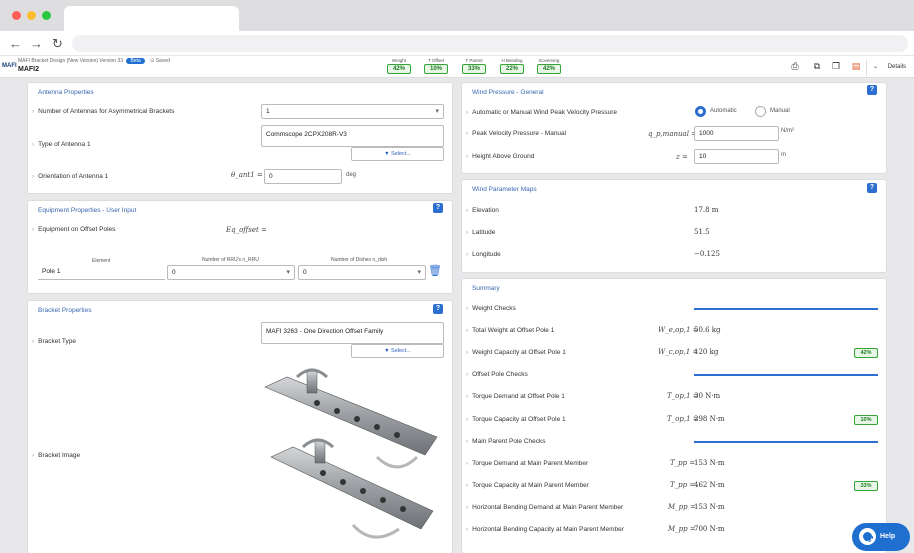 This screenshot has width=914, height=553. Describe the element at coordinates (709, 485) in the screenshot. I see `summary-row-value: 462 N·m` at that location.